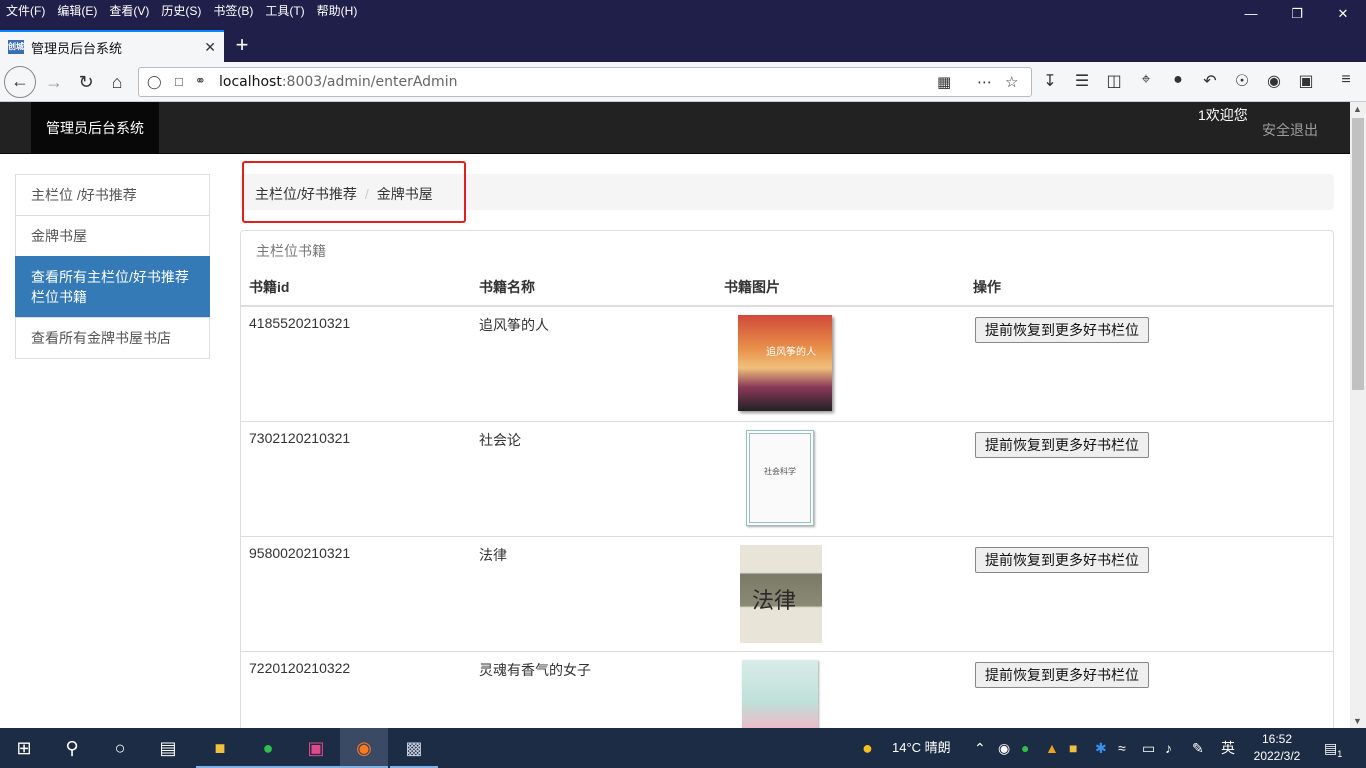 The width and height of the screenshot is (1366, 768). I want to click on browser-tab: 创城 管理员后台系统 ✕, so click(112, 46).